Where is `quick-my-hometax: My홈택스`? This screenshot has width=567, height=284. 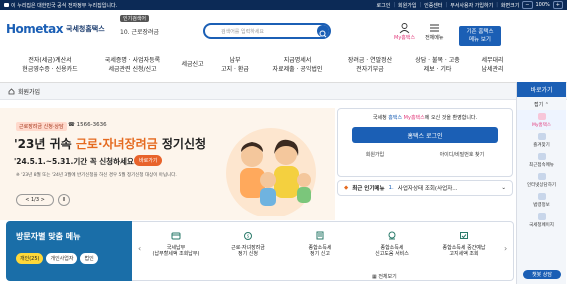
quick-my-hometax: My홈택스 is located at coordinates (541, 120).